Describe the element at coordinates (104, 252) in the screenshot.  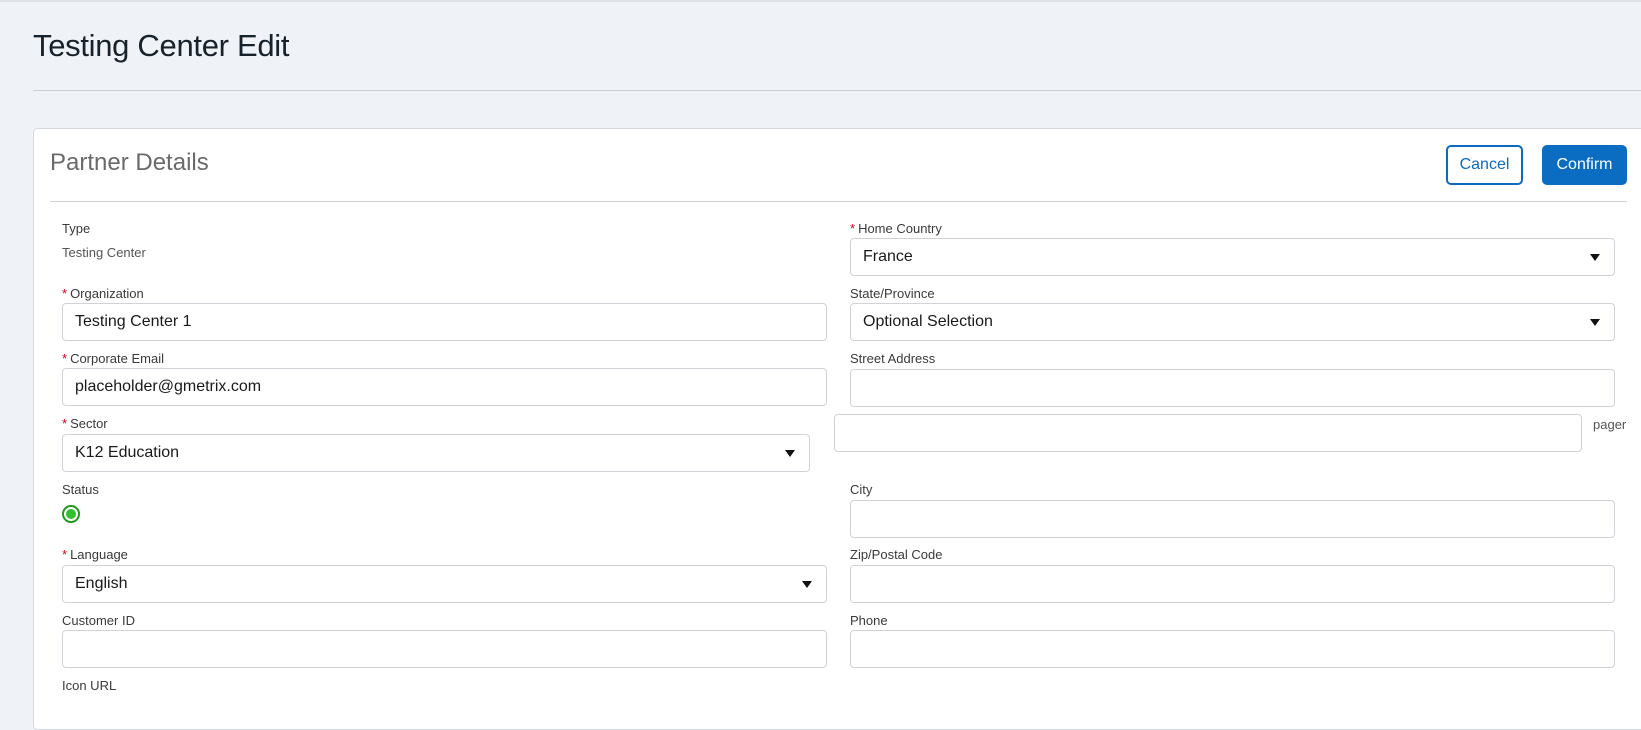
I see `type-value: Testing Center` at that location.